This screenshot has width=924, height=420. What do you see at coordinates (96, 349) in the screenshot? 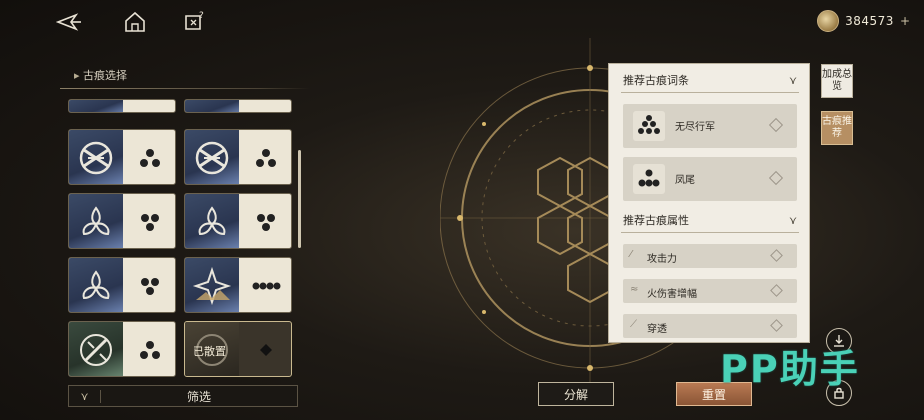
I see `broken-crest-icon` at bounding box center [96, 349].